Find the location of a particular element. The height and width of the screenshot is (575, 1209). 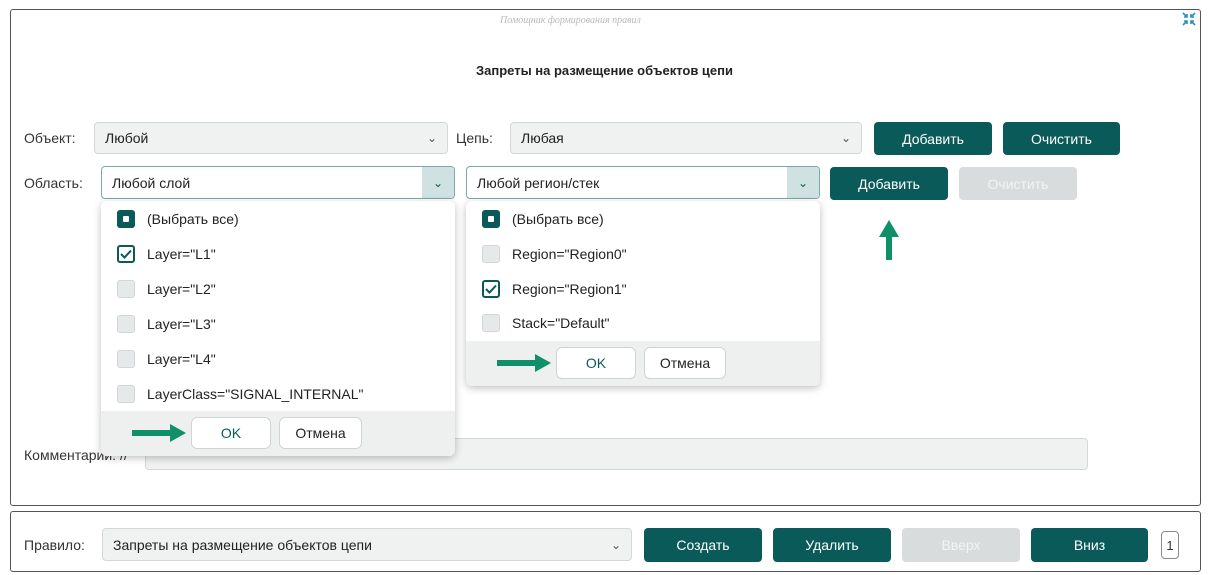

up-button: Вверх is located at coordinates (961, 545).